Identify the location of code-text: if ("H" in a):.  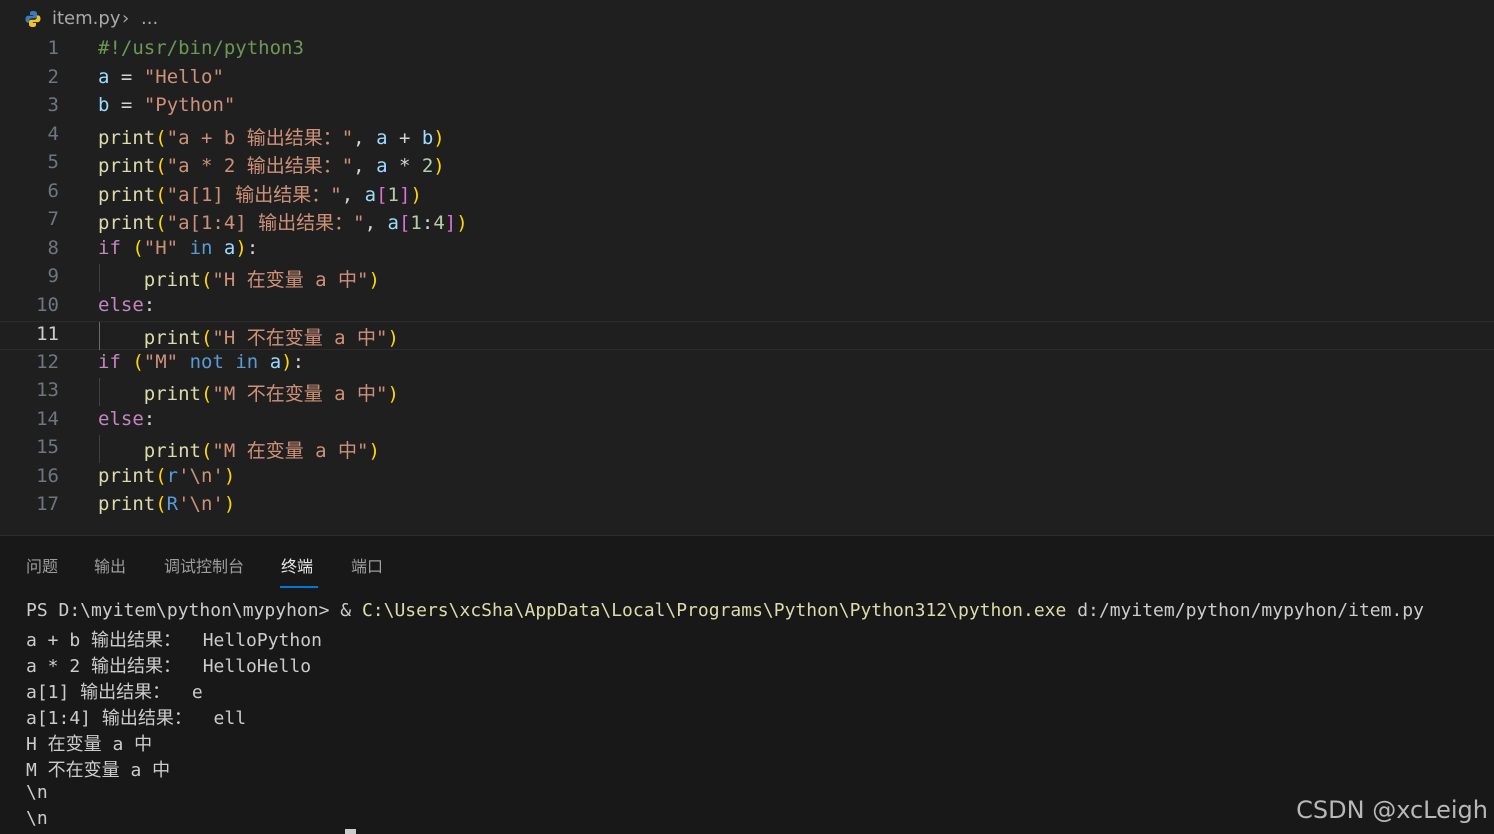
(178, 247).